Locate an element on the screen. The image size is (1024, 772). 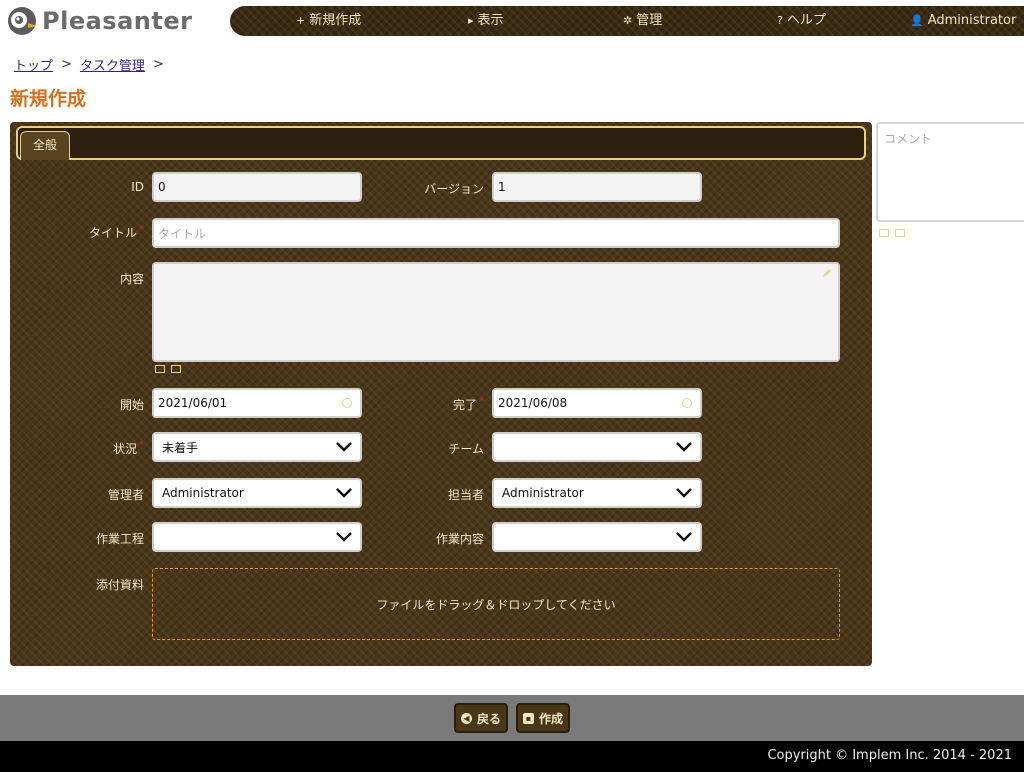
gear-icon: ✲ is located at coordinates (628, 20).